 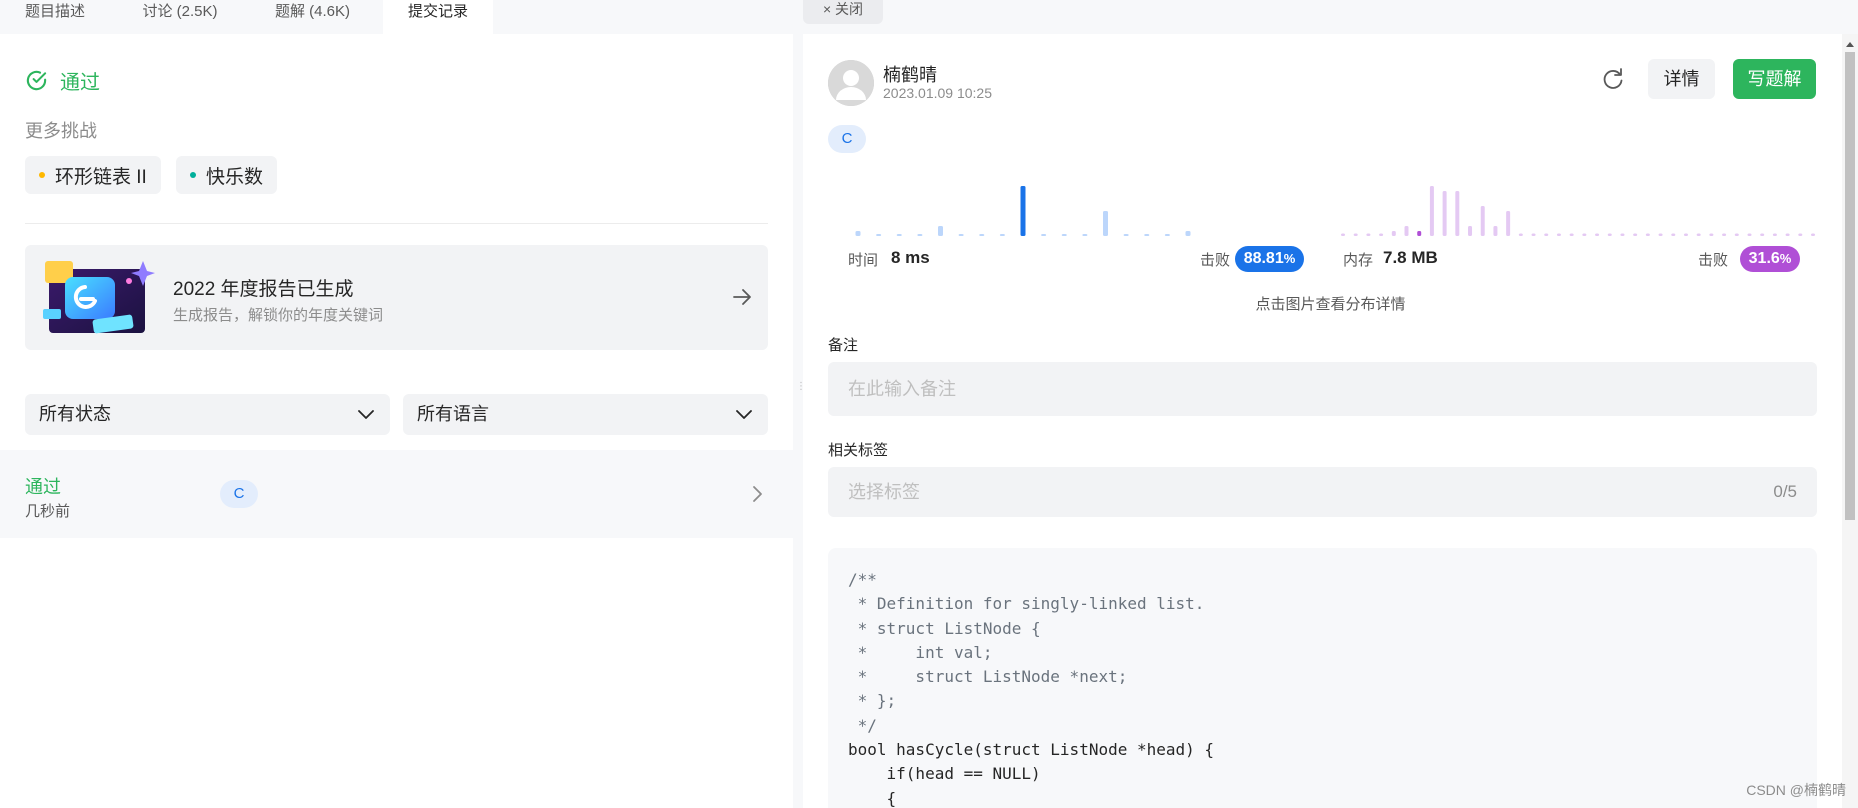 I want to click on memory-beats-value: 31.6, so click(x=1764, y=258).